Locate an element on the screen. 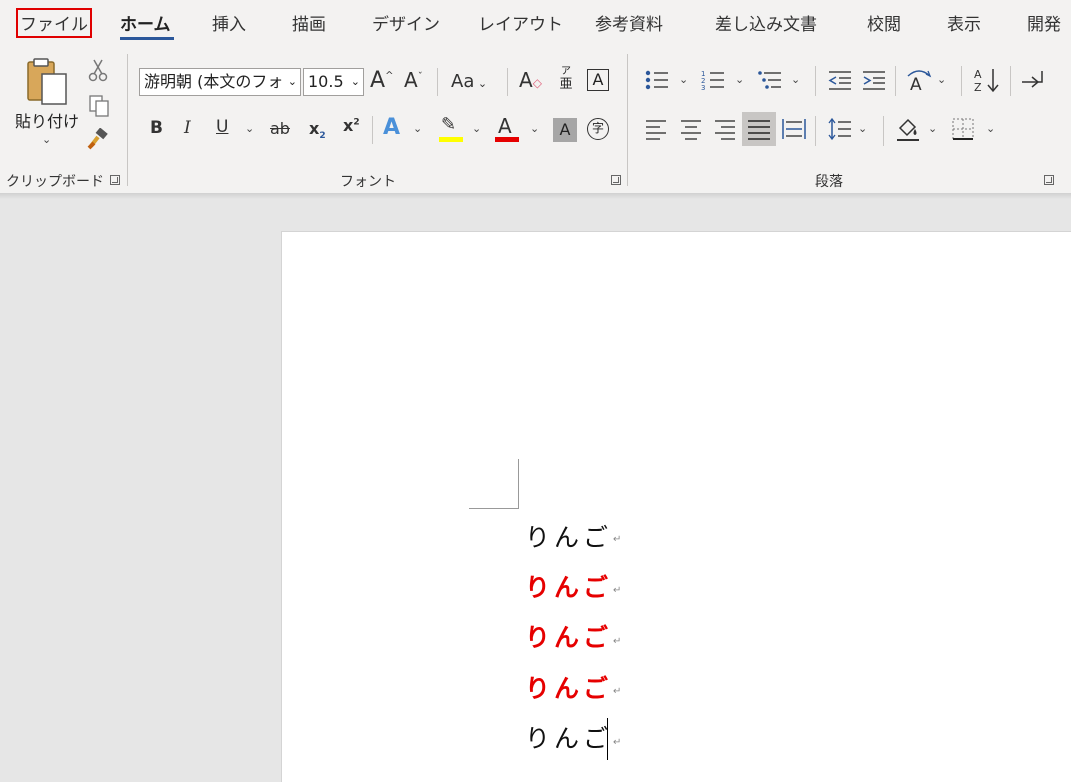  line-spacing-icon is located at coordinates (840, 131).